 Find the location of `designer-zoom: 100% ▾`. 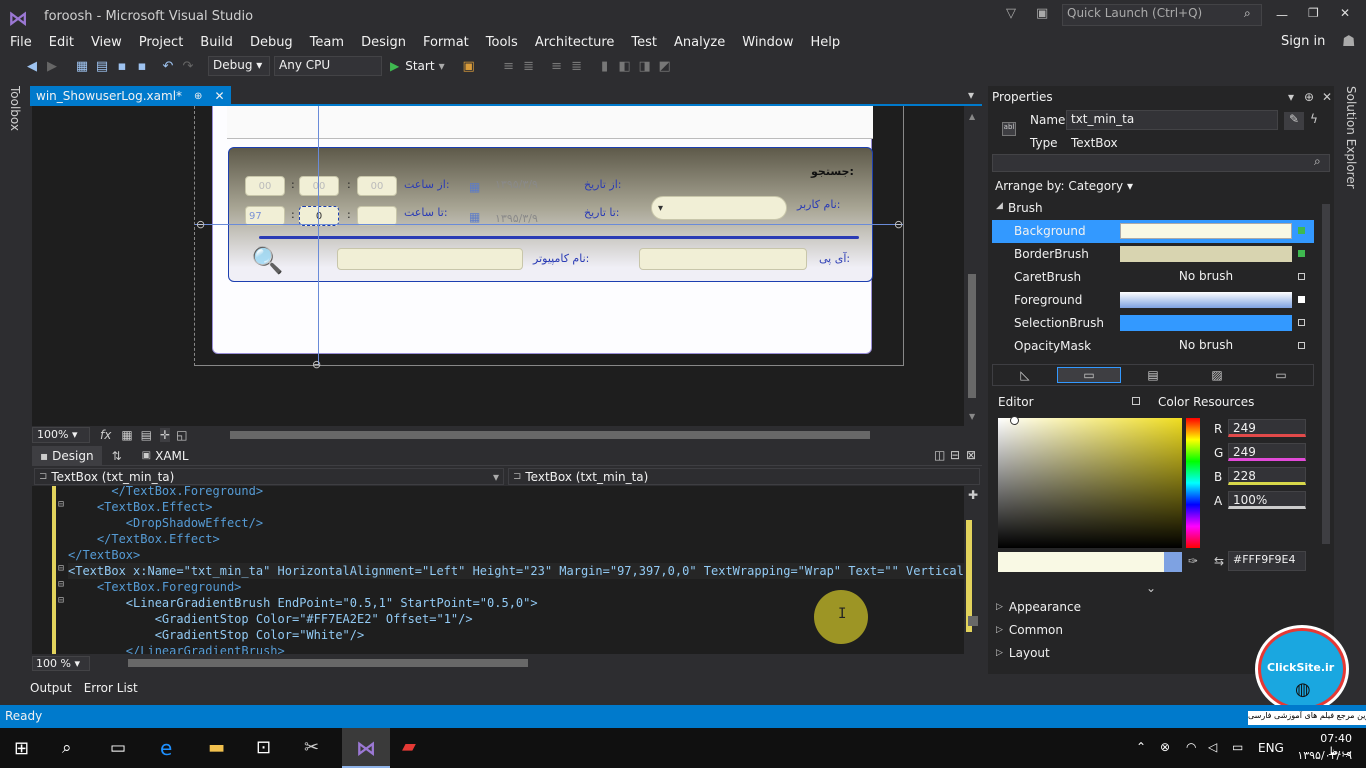

designer-zoom: 100% ▾ is located at coordinates (61, 435).